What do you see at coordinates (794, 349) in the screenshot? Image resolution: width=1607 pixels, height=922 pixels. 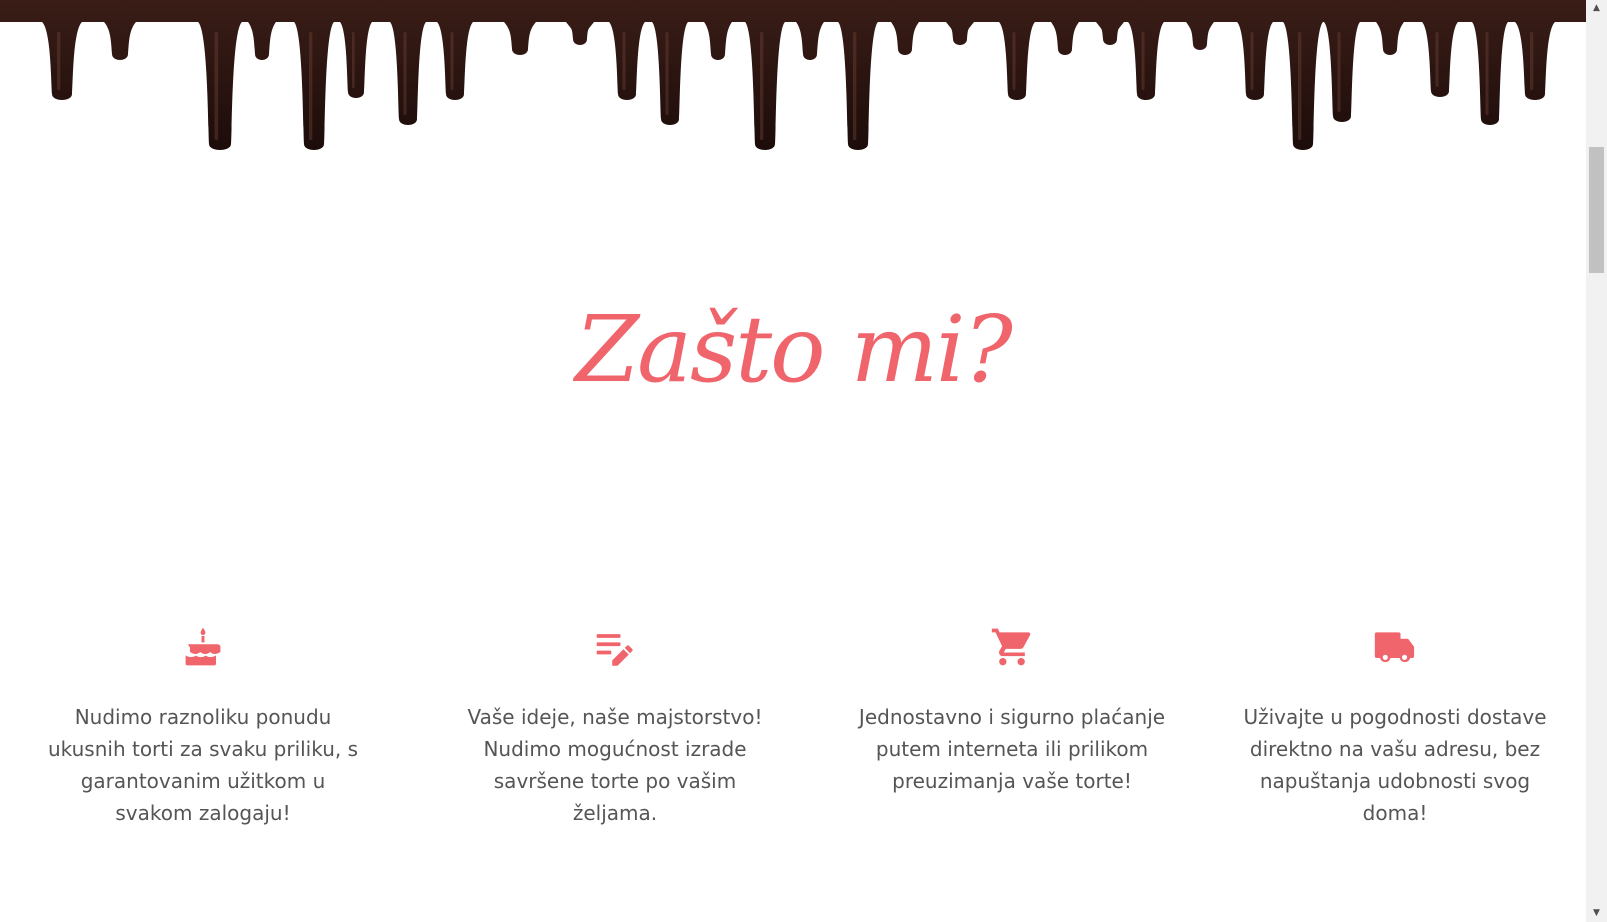 I see `section-title: Zašto mi?` at bounding box center [794, 349].